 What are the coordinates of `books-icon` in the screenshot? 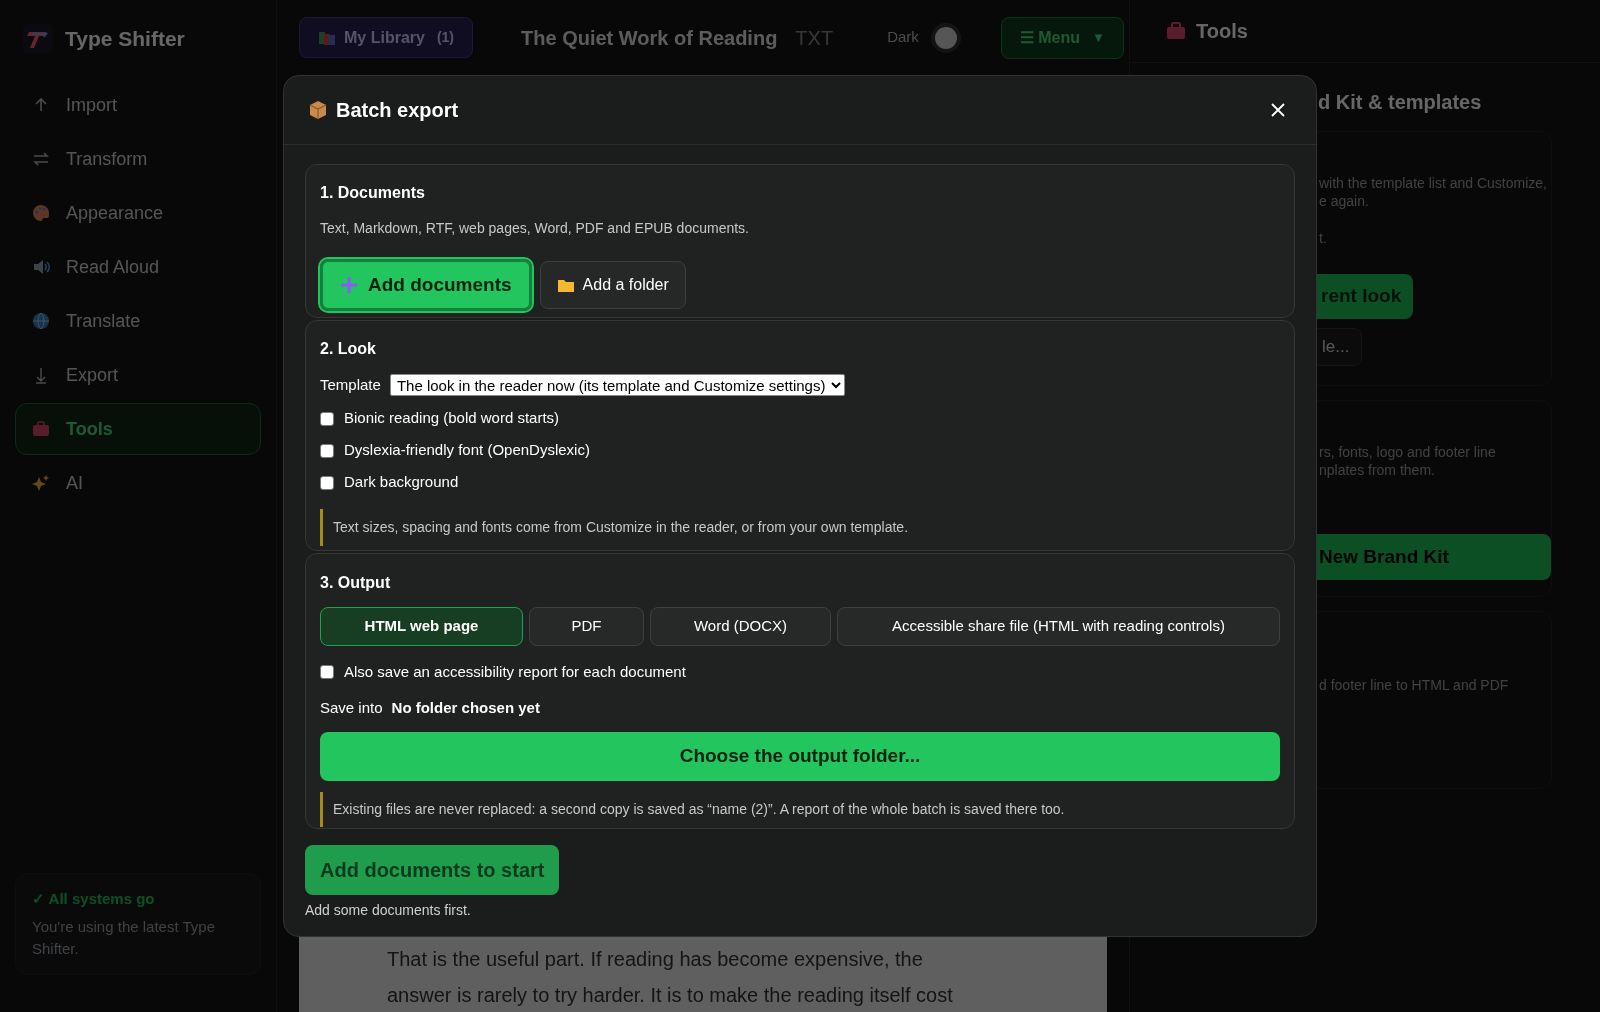 It's located at (327, 37).